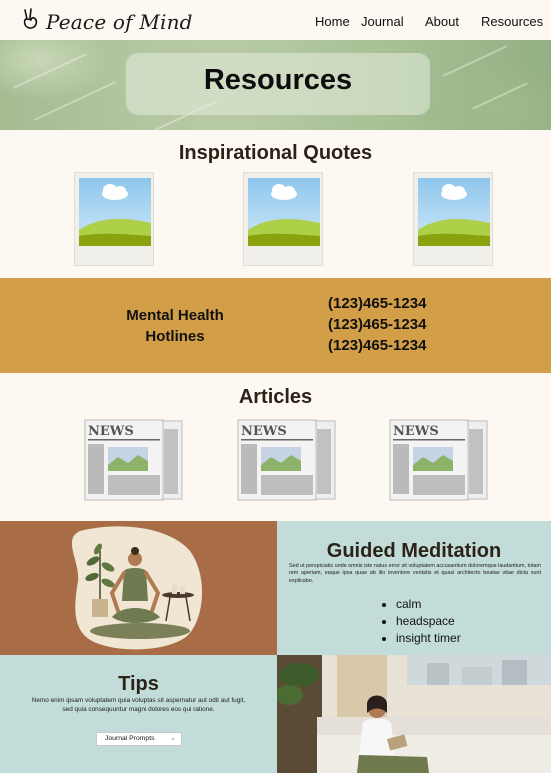 The height and width of the screenshot is (773, 551). Describe the element at coordinates (442, 21) in the screenshot. I see `nav-link-about: About` at that location.